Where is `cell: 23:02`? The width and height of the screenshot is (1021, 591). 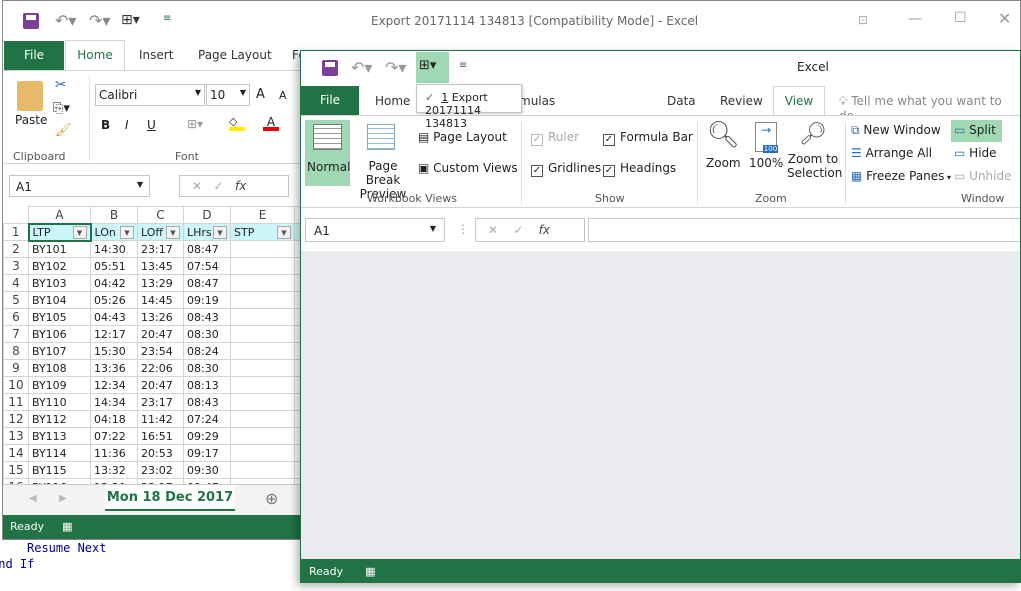 cell: 23:02 is located at coordinates (160, 470).